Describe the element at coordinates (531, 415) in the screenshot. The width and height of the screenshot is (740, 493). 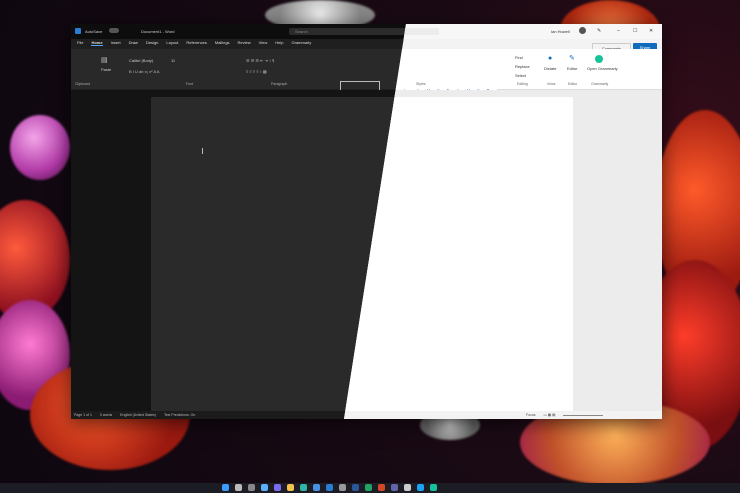
I see `focus-button: Focus` at that location.